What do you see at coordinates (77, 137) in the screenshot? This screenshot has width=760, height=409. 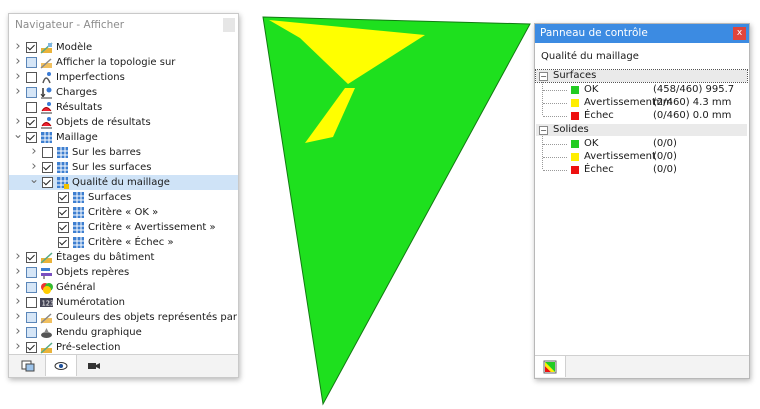 I see `tree-item-label: Maillage` at bounding box center [77, 137].